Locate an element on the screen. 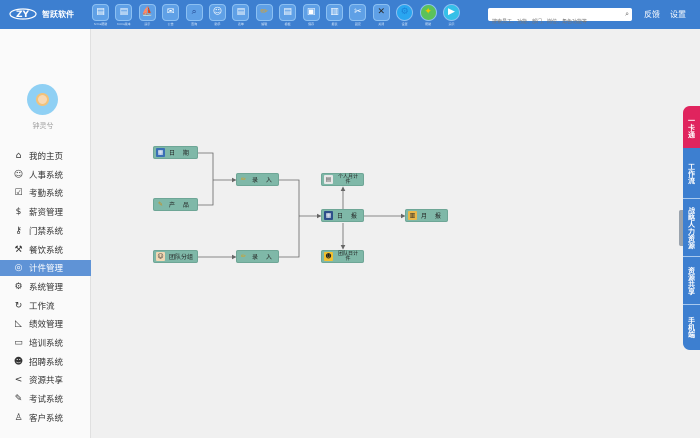 This screenshot has height=438, width=700. toolbar-button-label: 编辑 is located at coordinates (264, 24).